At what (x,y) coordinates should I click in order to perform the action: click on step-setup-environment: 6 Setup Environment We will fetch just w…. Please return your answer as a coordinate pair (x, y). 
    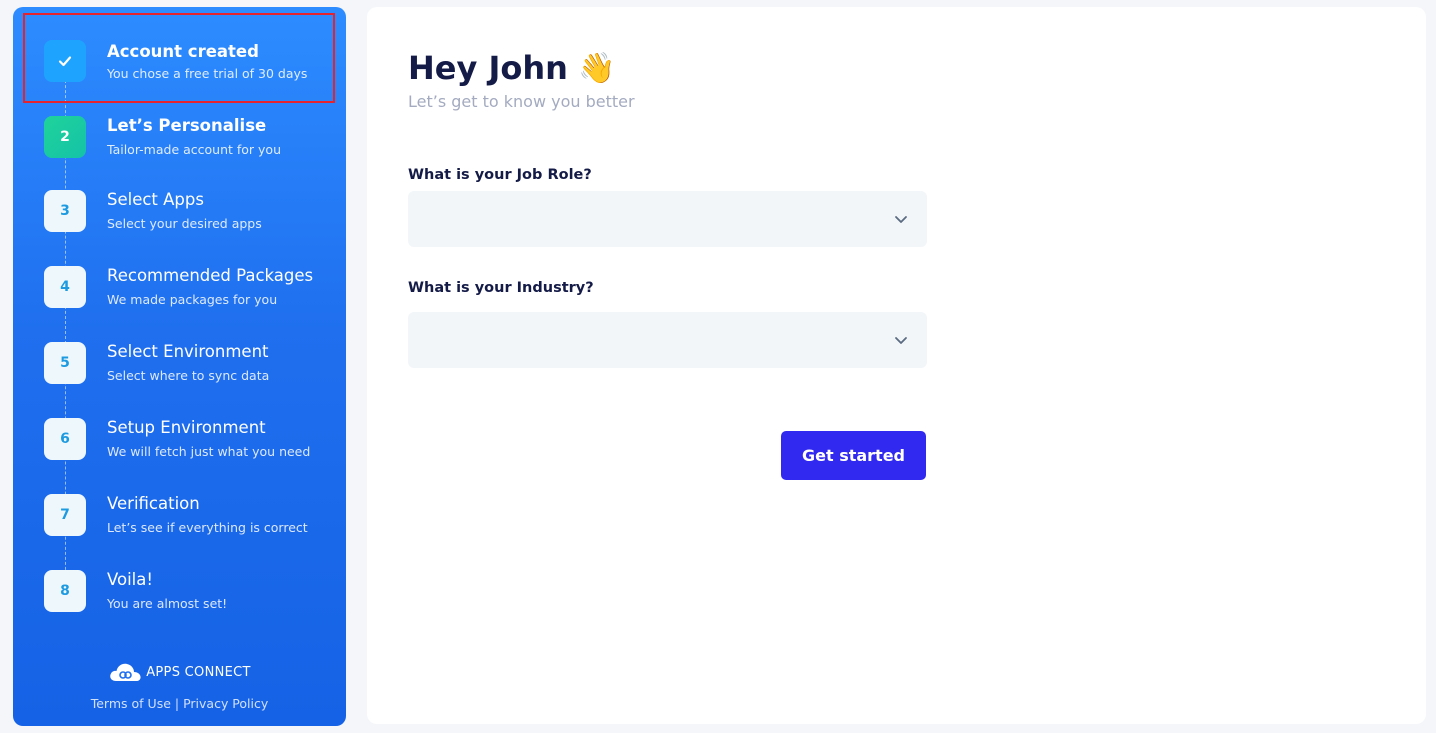
    Looking at the image, I should click on (179, 441).